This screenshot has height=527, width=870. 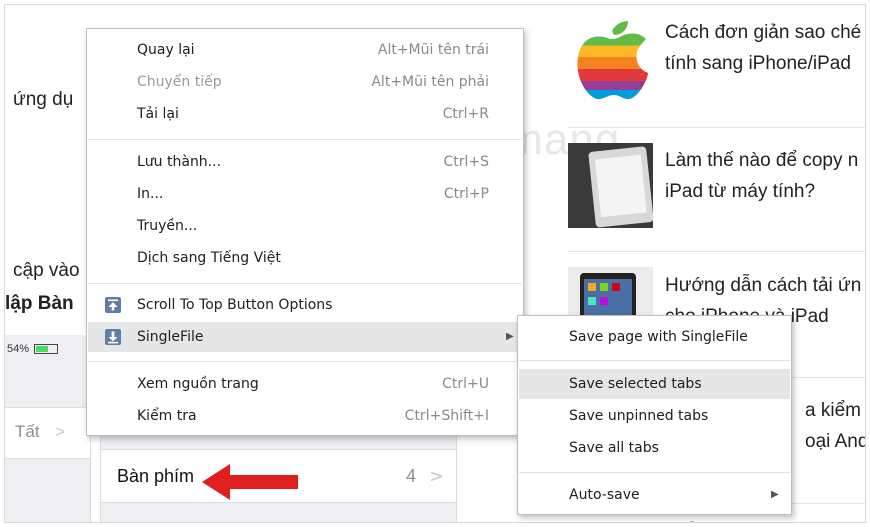 What do you see at coordinates (47, 433) in the screenshot?
I see `phone-settings-row: Tất >` at bounding box center [47, 433].